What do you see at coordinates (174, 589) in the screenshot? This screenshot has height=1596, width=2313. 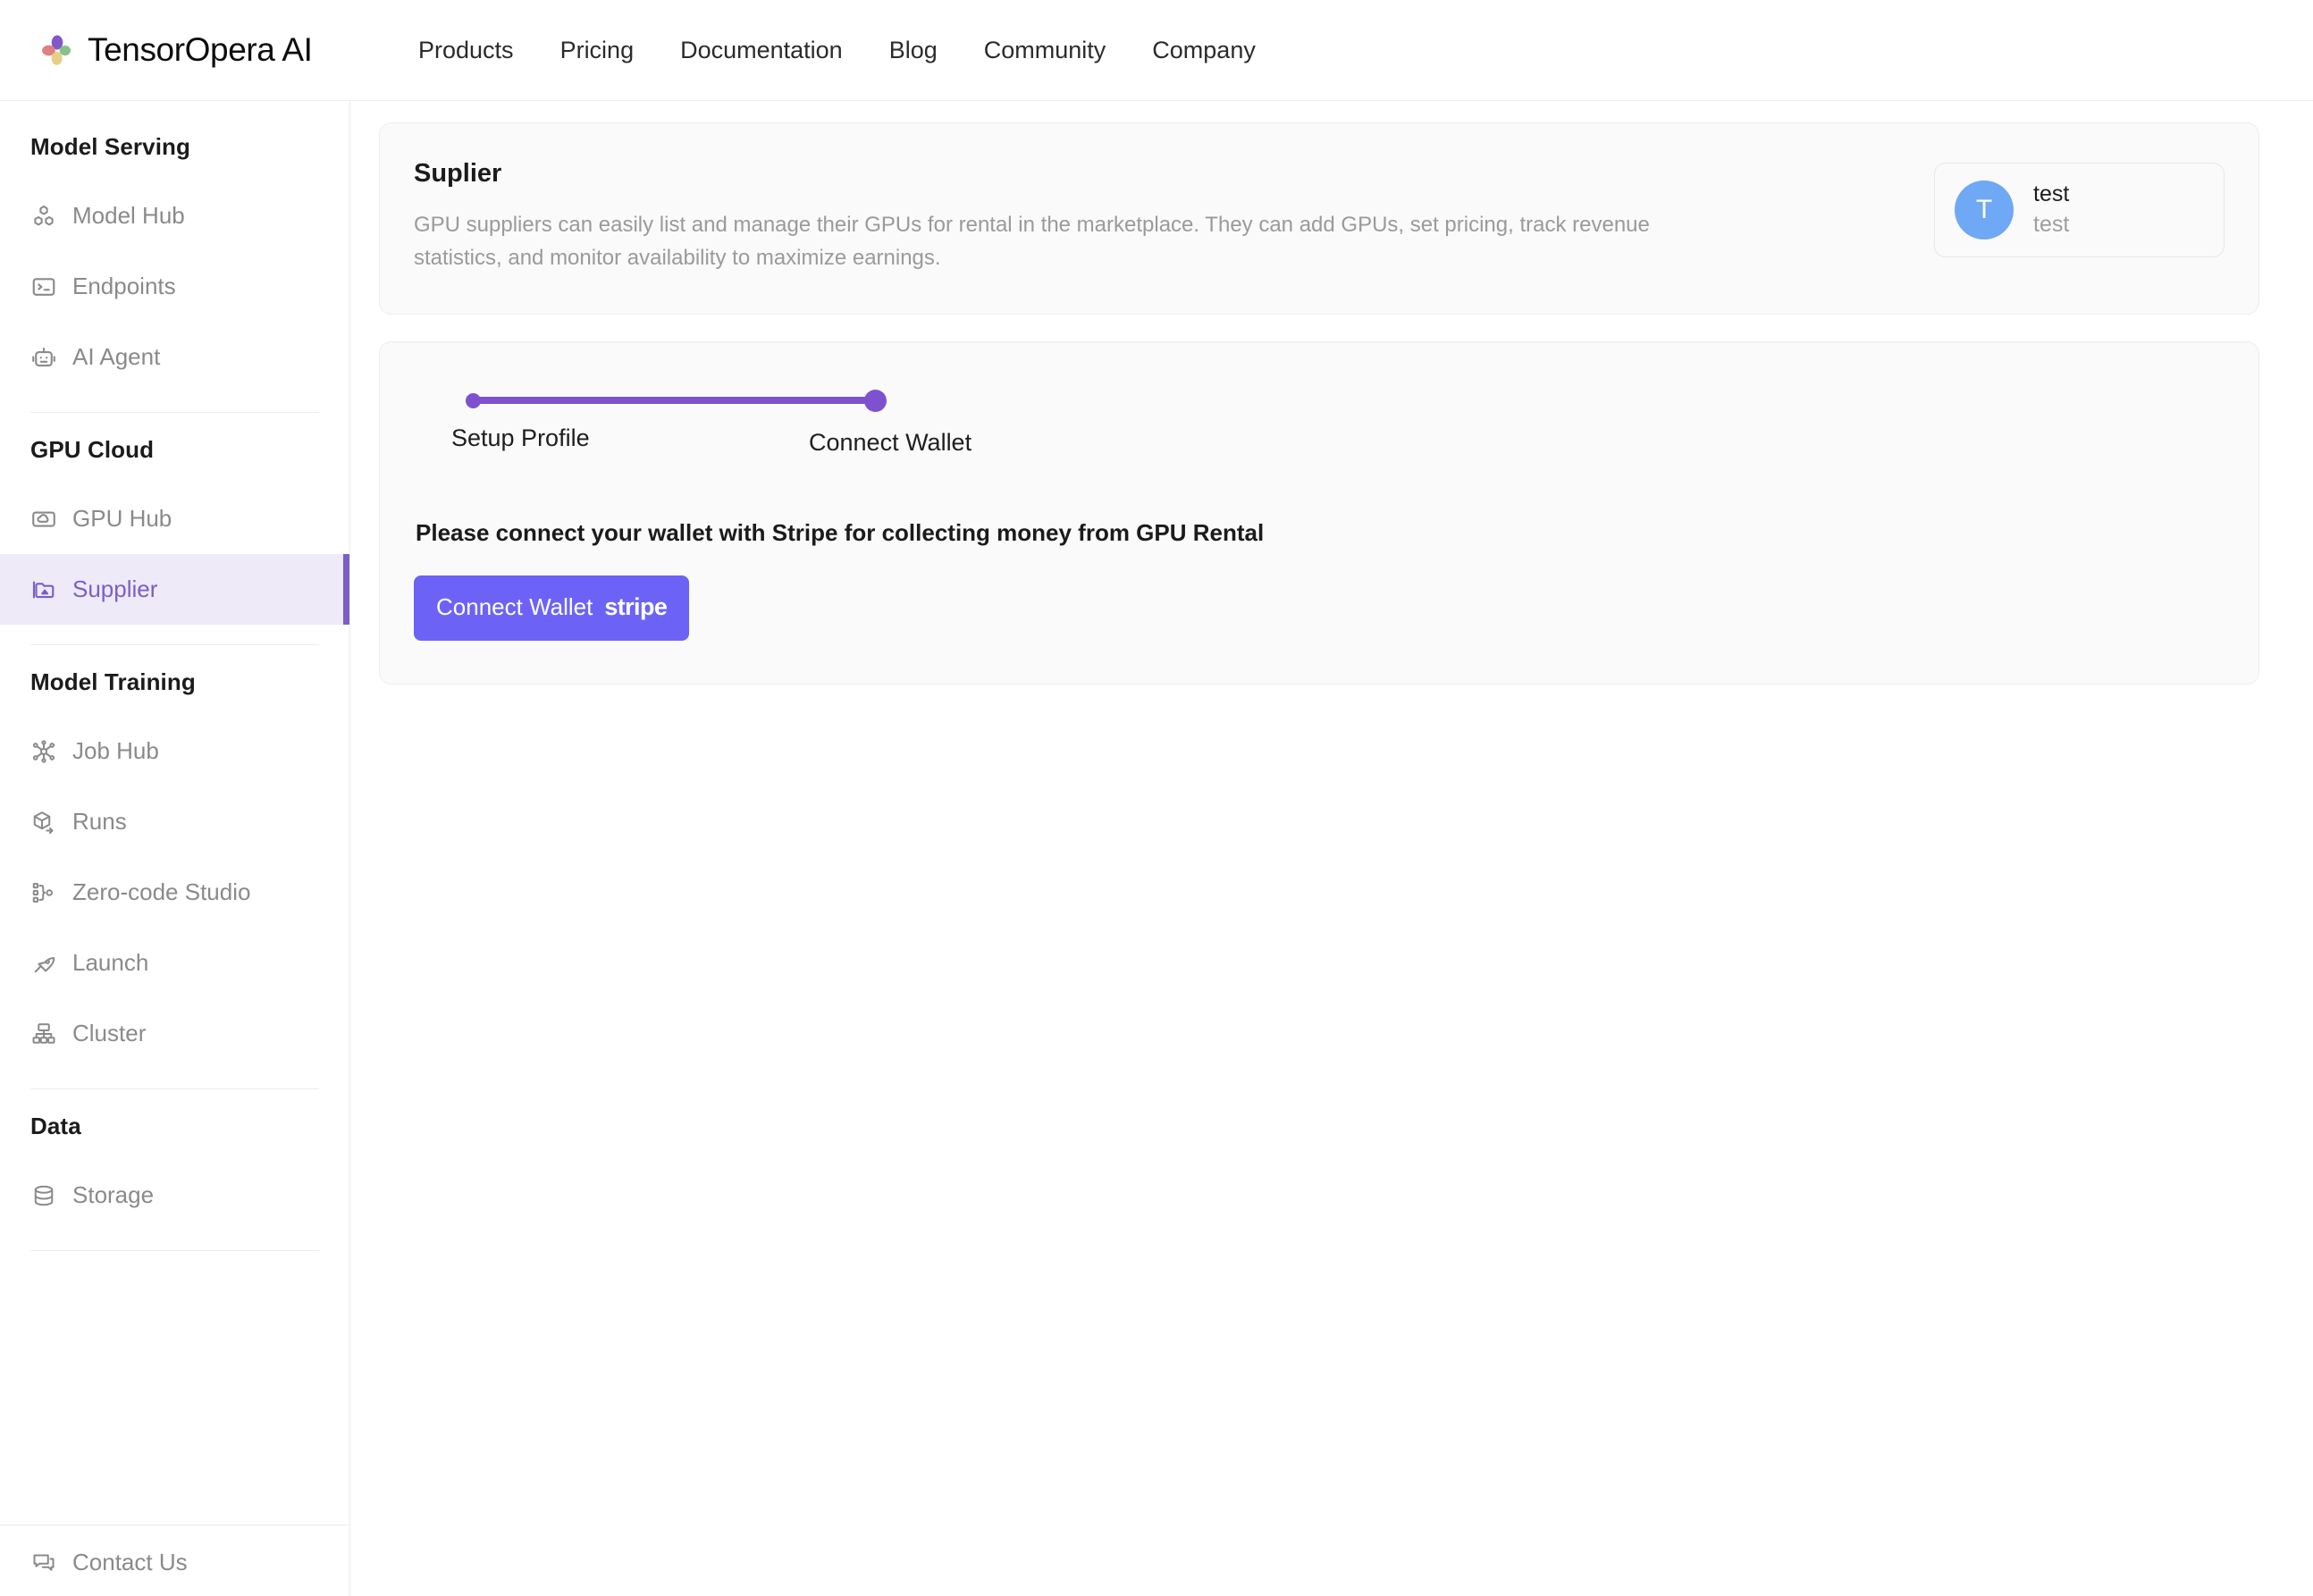 I see `sidebar-item-supplier: Supplier` at bounding box center [174, 589].